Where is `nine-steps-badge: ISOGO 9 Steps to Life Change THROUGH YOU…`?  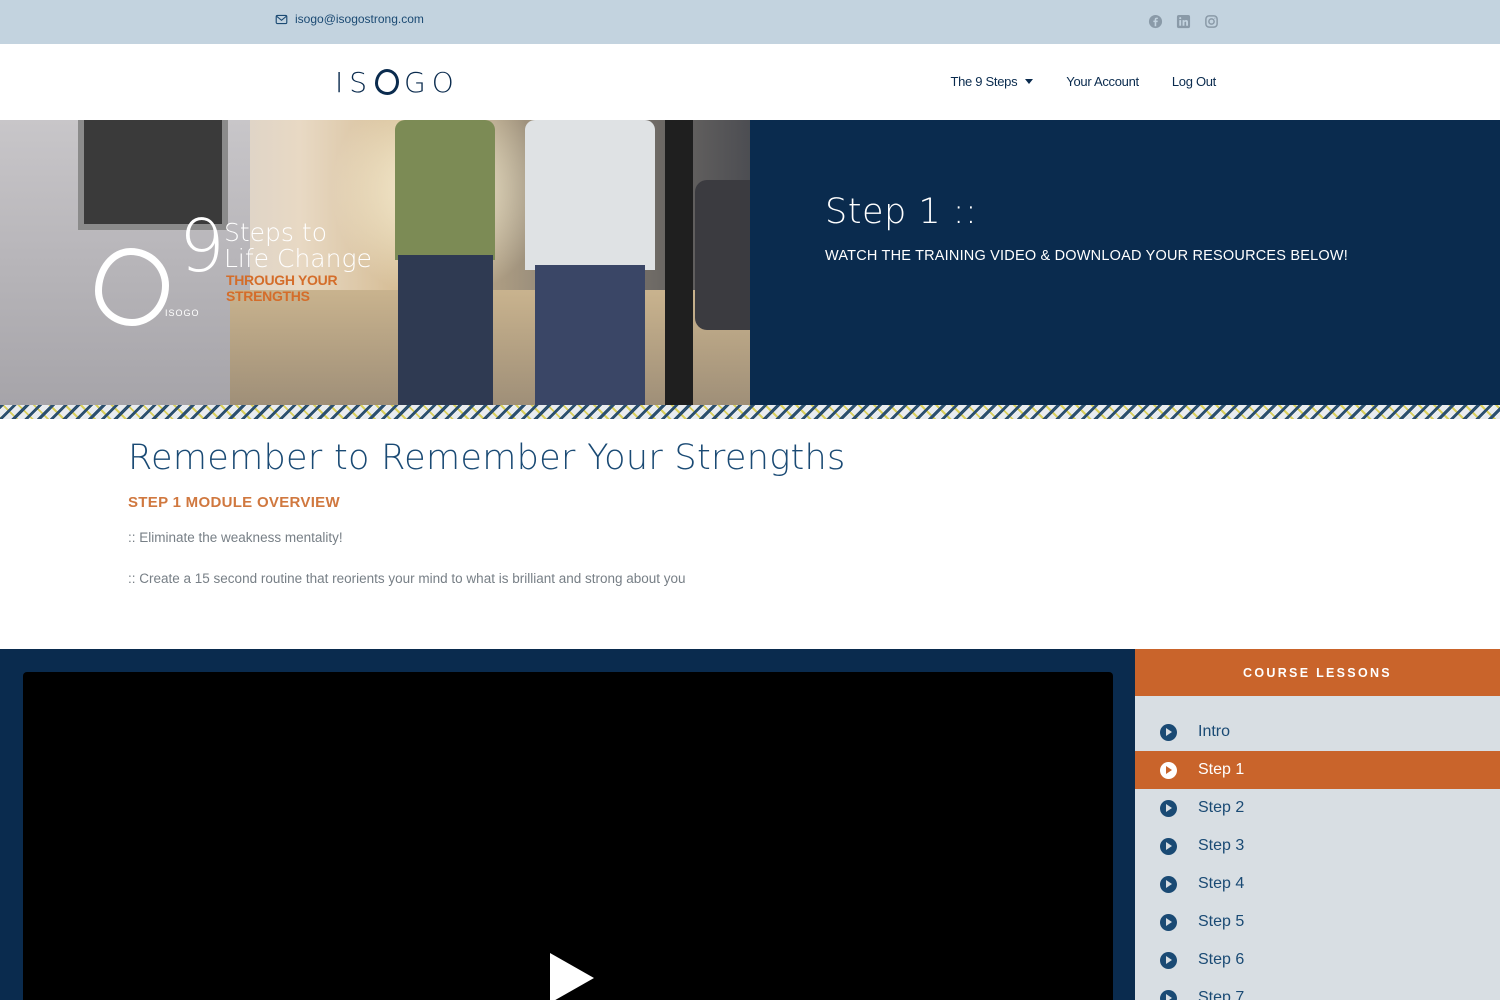 nine-steps-badge: ISOGO 9 Steps to Life Change THROUGH YOU… is located at coordinates (245, 304).